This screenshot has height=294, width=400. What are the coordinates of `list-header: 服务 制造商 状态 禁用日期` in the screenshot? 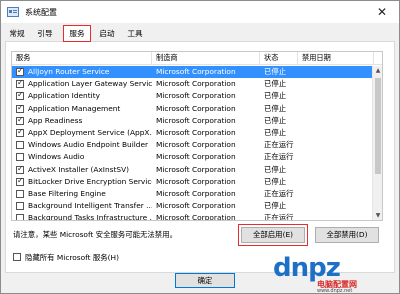 It's located at (197, 58).